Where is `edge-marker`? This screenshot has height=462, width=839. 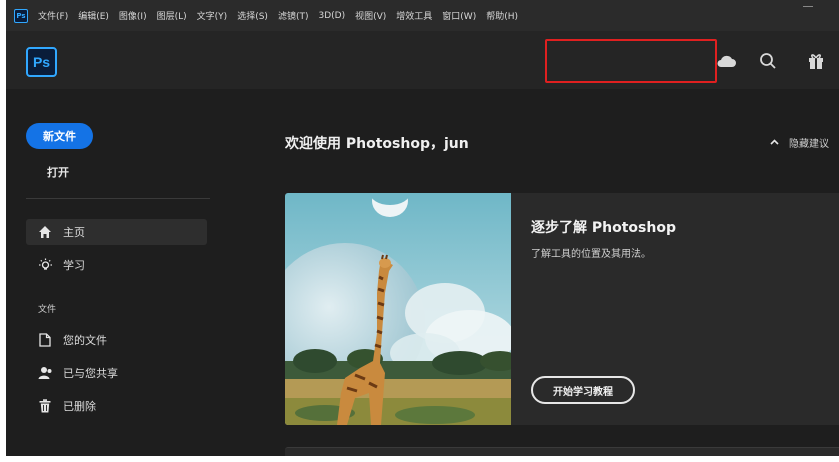
edge-marker is located at coordinates (2, 386).